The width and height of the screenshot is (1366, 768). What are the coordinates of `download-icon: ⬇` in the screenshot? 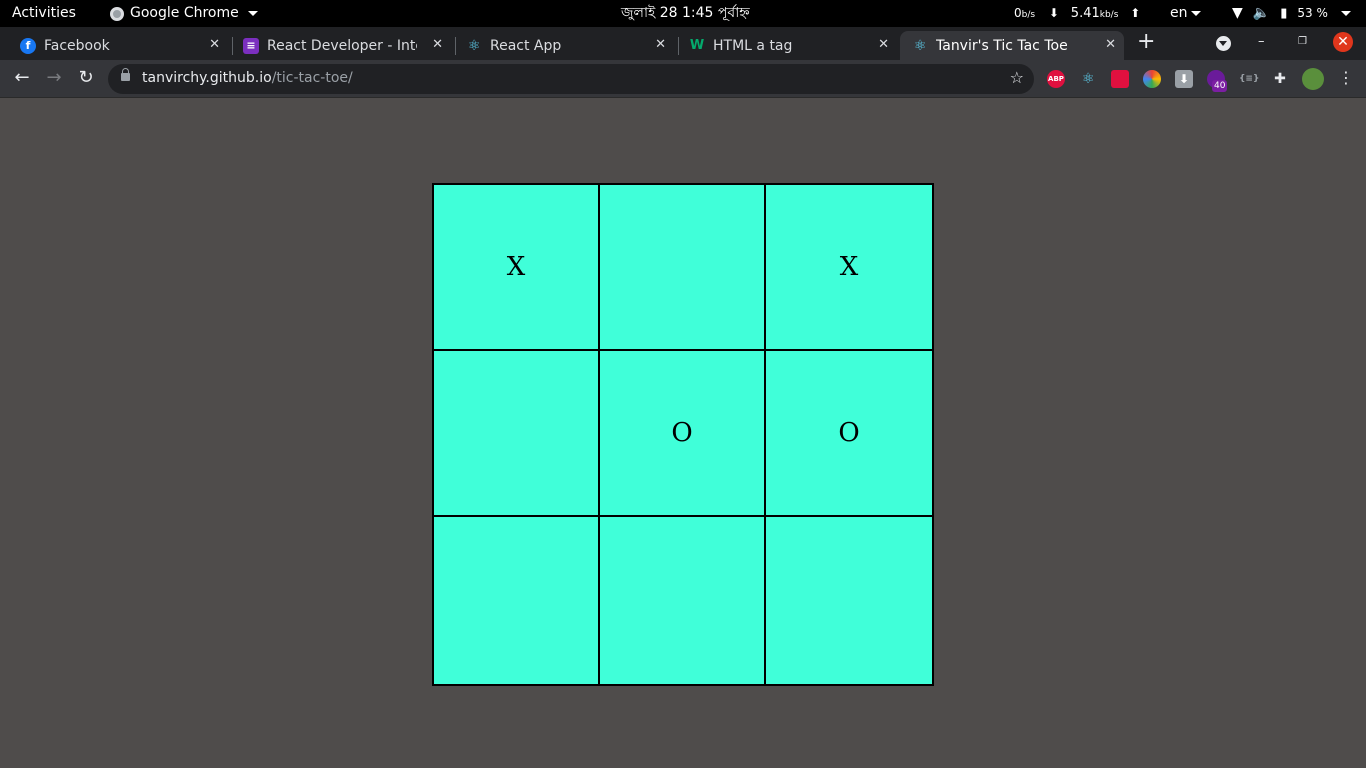 It's located at (1184, 79).